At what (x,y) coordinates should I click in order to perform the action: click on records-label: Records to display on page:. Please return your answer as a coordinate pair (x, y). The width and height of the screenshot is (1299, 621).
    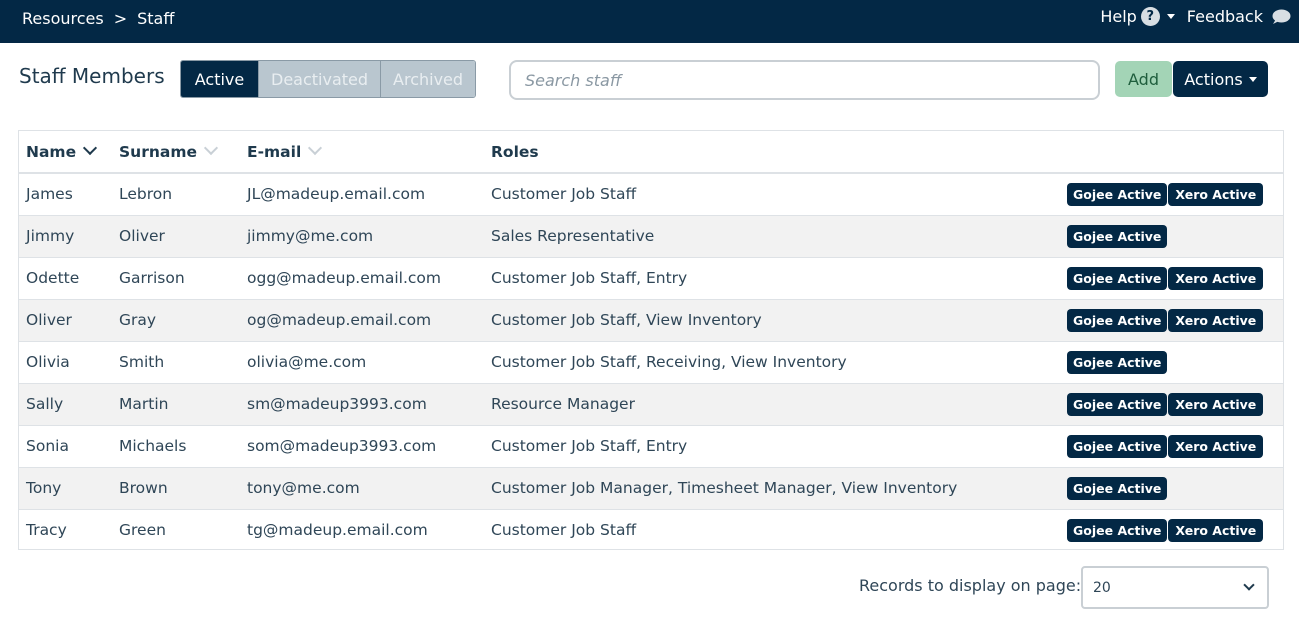
    Looking at the image, I should click on (970, 585).